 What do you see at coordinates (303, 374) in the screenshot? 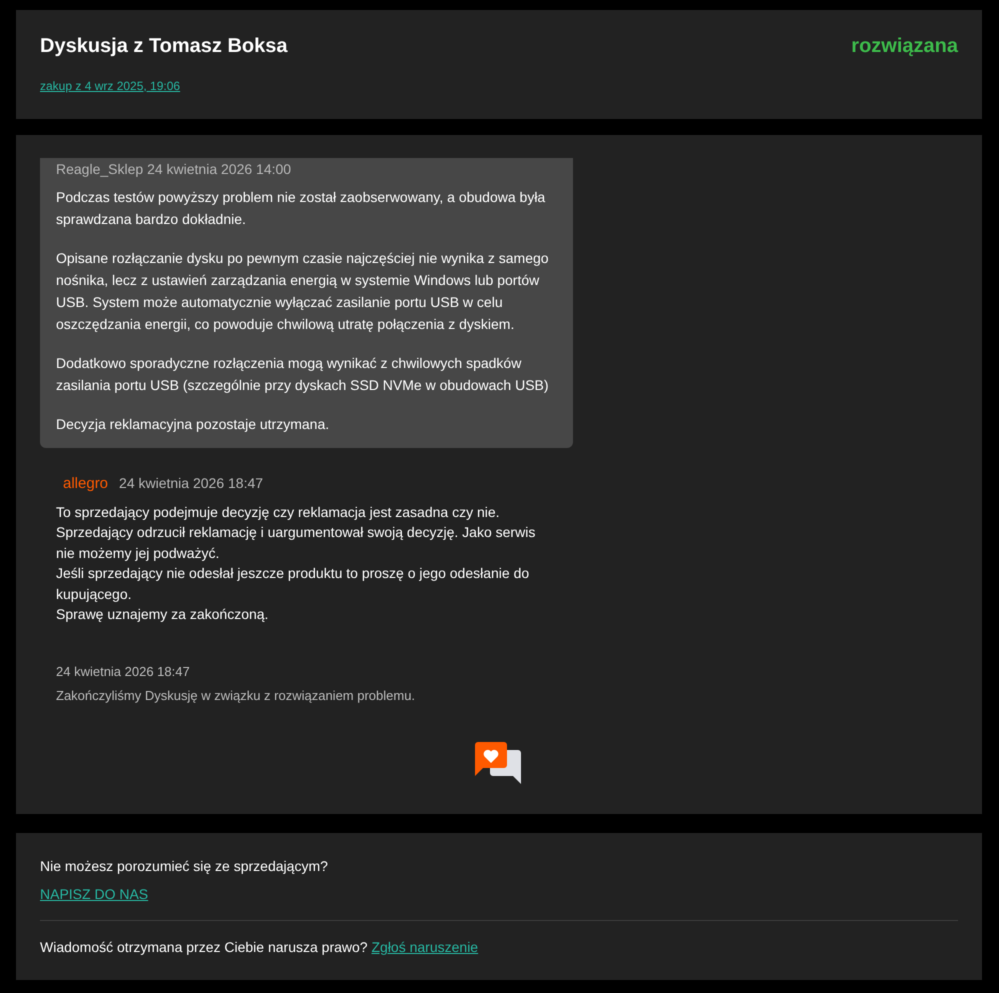
I see `message-text: Dodatkowo sporadyczne rozłączenia mogą wynikać z chwilowych spadków zasilania portu USB (szczególnie przy dyskach SSD NVMe w obudowach USB)` at bounding box center [303, 374].